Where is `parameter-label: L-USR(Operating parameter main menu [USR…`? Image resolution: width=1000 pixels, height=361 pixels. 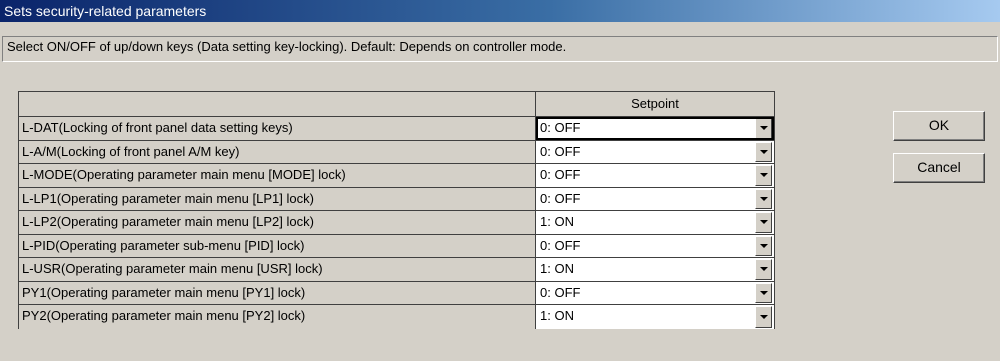
parameter-label: L-USR(Operating parameter main menu [USR… is located at coordinates (277, 269).